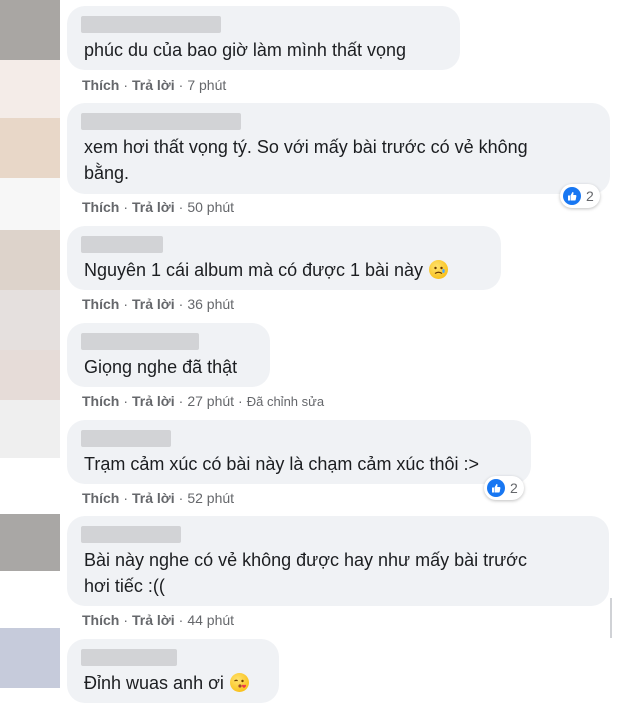 Image resolution: width=620 pixels, height=703 pixels. What do you see at coordinates (124, 586) in the screenshot?
I see `comment-text: hơi tiếc :((` at bounding box center [124, 586].